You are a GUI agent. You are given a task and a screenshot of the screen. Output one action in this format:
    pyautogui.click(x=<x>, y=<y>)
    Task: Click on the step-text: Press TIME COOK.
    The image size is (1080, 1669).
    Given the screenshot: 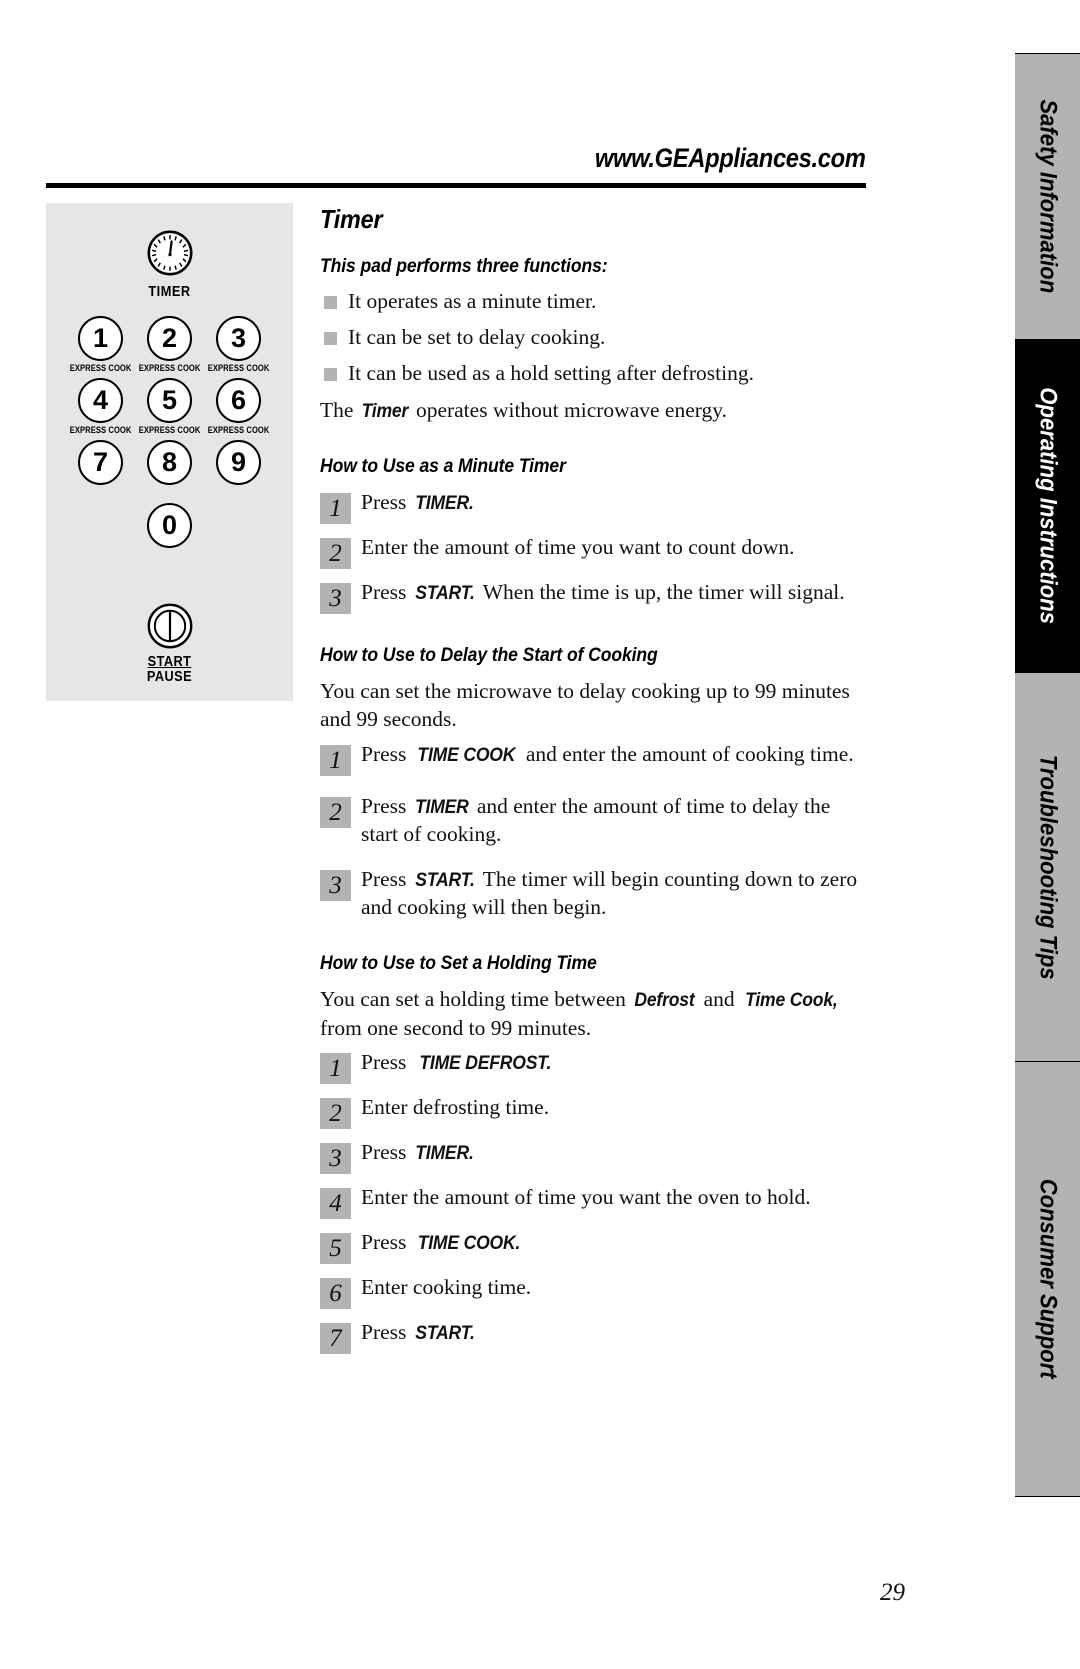 What is the action you would take?
    pyautogui.click(x=443, y=1242)
    